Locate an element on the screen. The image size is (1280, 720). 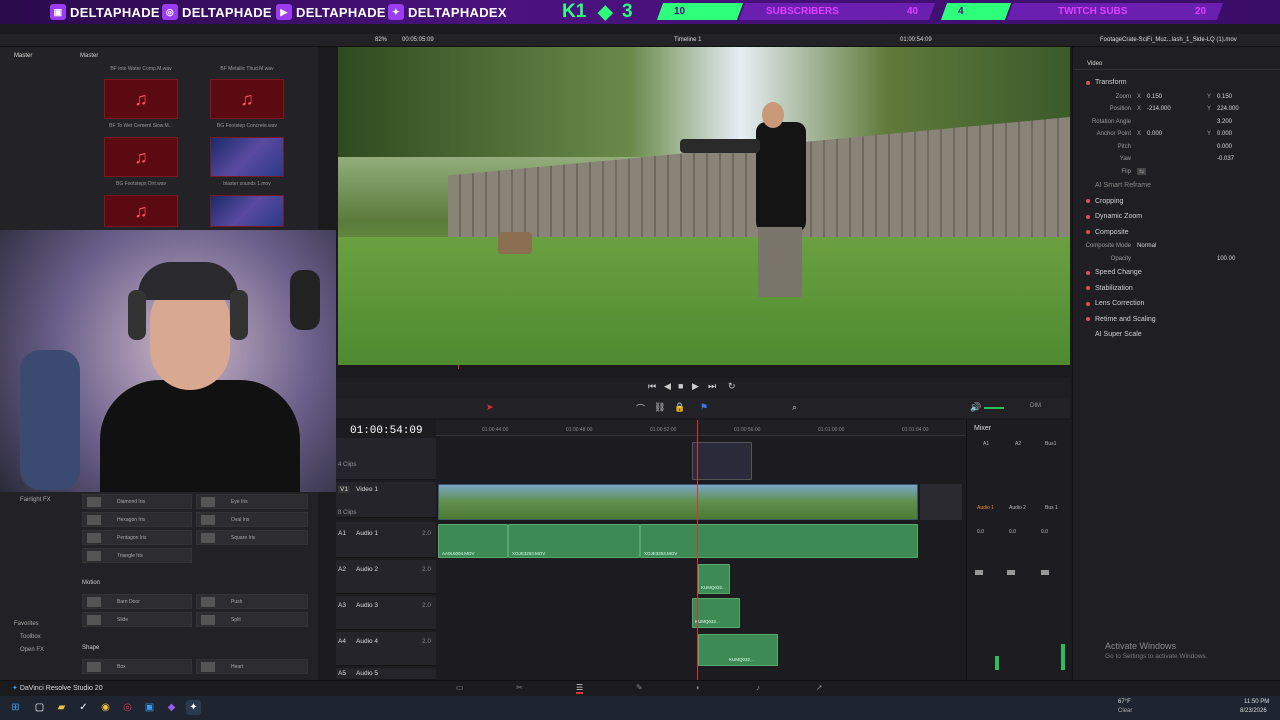
play-icon: ▶ is located at coordinates (695, 386).